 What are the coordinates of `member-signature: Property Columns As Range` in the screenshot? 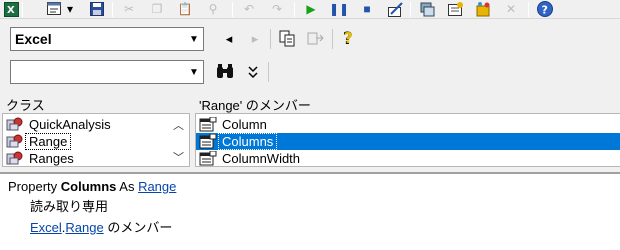 It's located at (92, 186).